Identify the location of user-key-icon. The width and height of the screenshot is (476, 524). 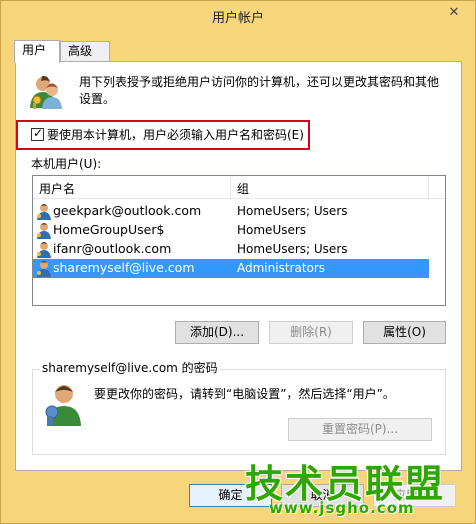
(62, 404).